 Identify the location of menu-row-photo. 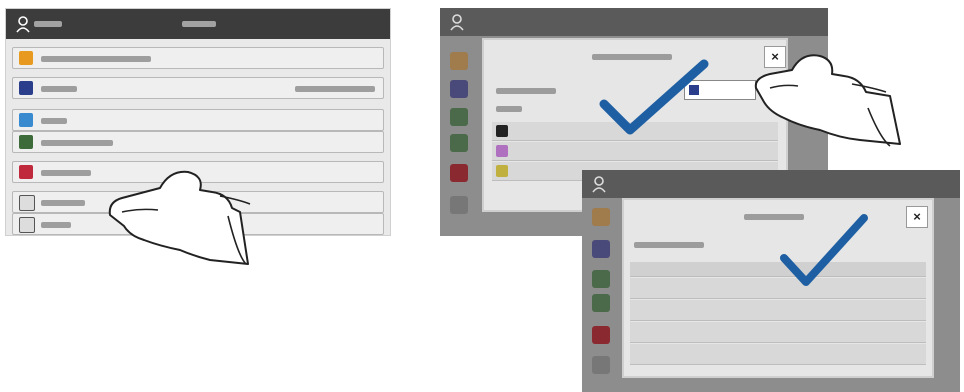
(198, 142).